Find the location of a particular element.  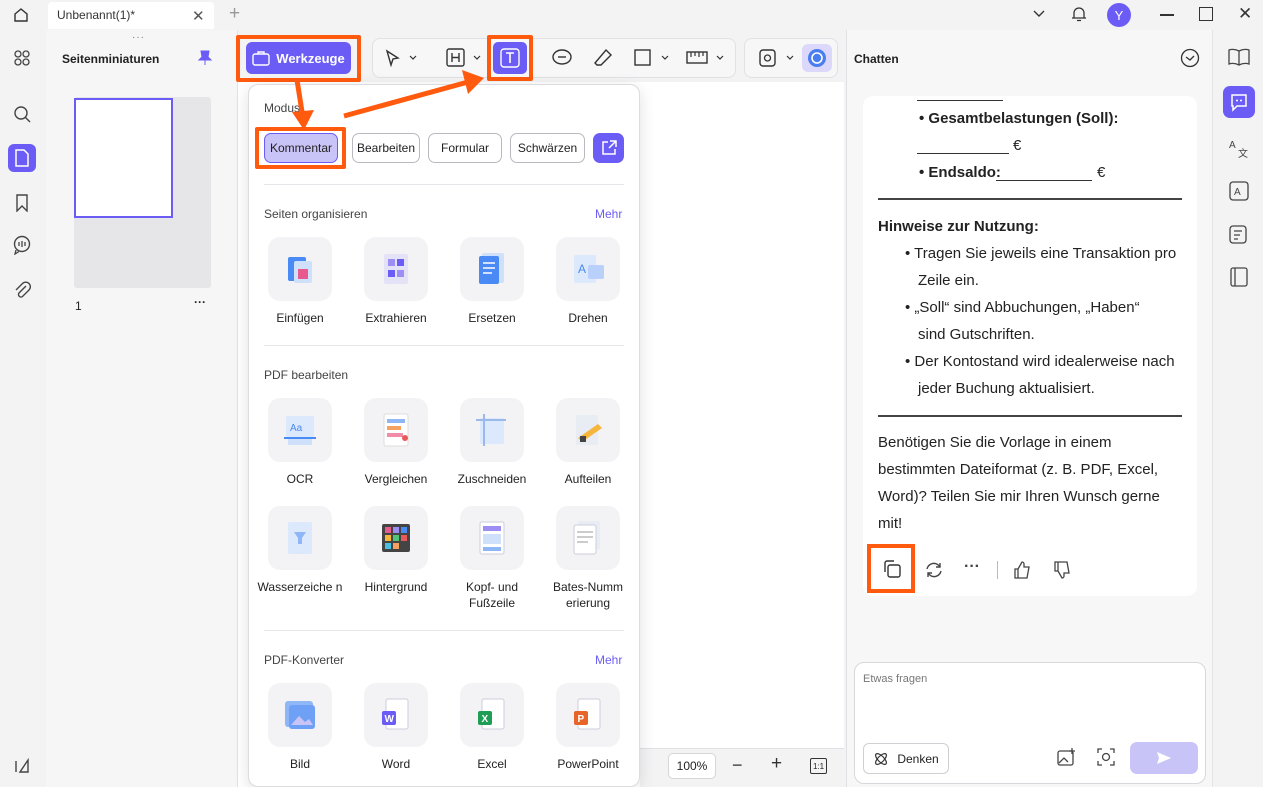

crop-icon is located at coordinates (492, 430).